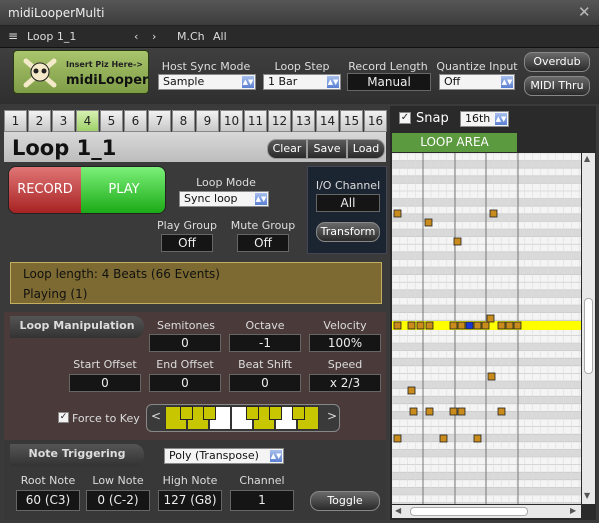 This screenshot has width=599, height=523. What do you see at coordinates (573, 510) in the screenshot?
I see `scroll-right-icon: ▶` at bounding box center [573, 510].